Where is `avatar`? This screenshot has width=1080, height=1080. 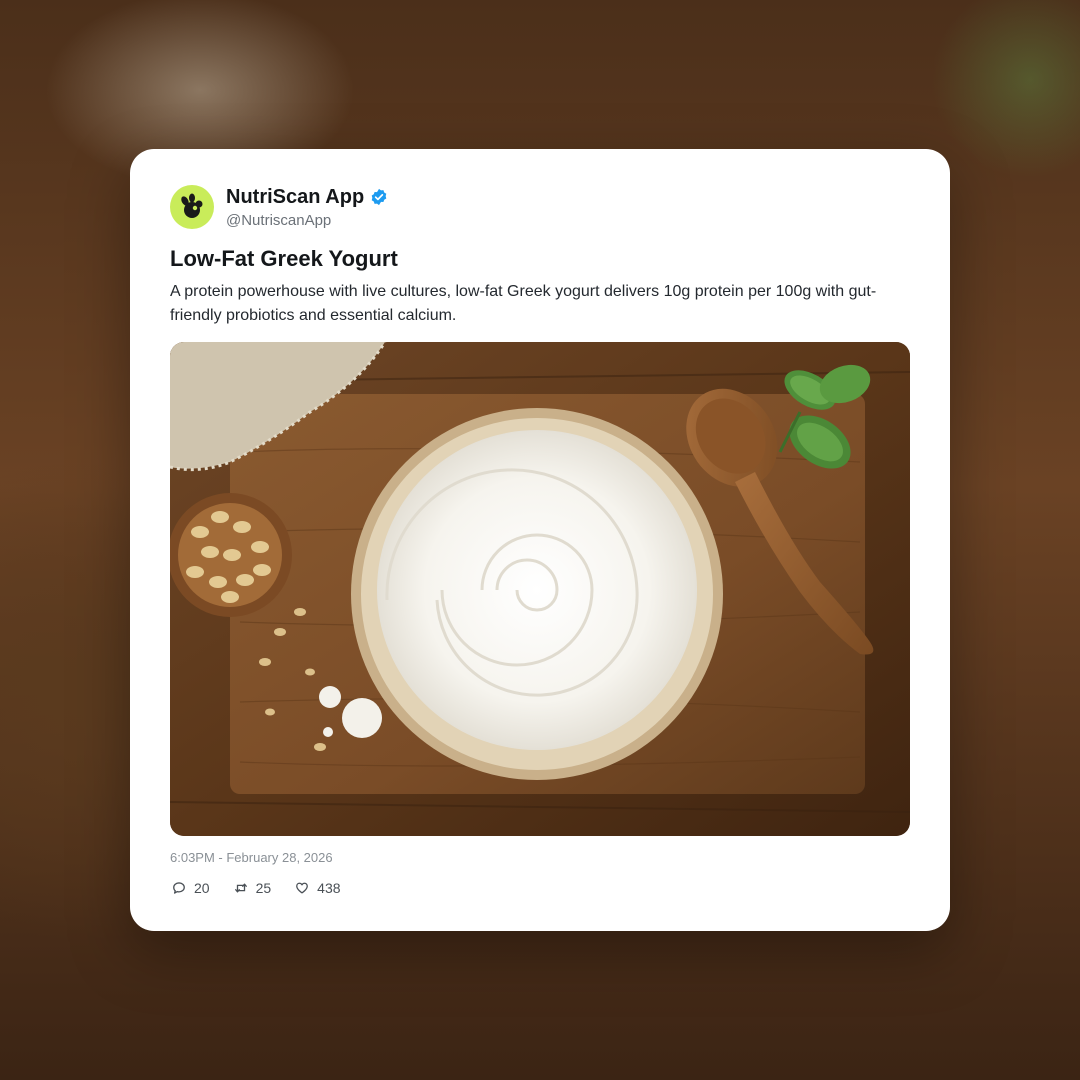 avatar is located at coordinates (192, 207).